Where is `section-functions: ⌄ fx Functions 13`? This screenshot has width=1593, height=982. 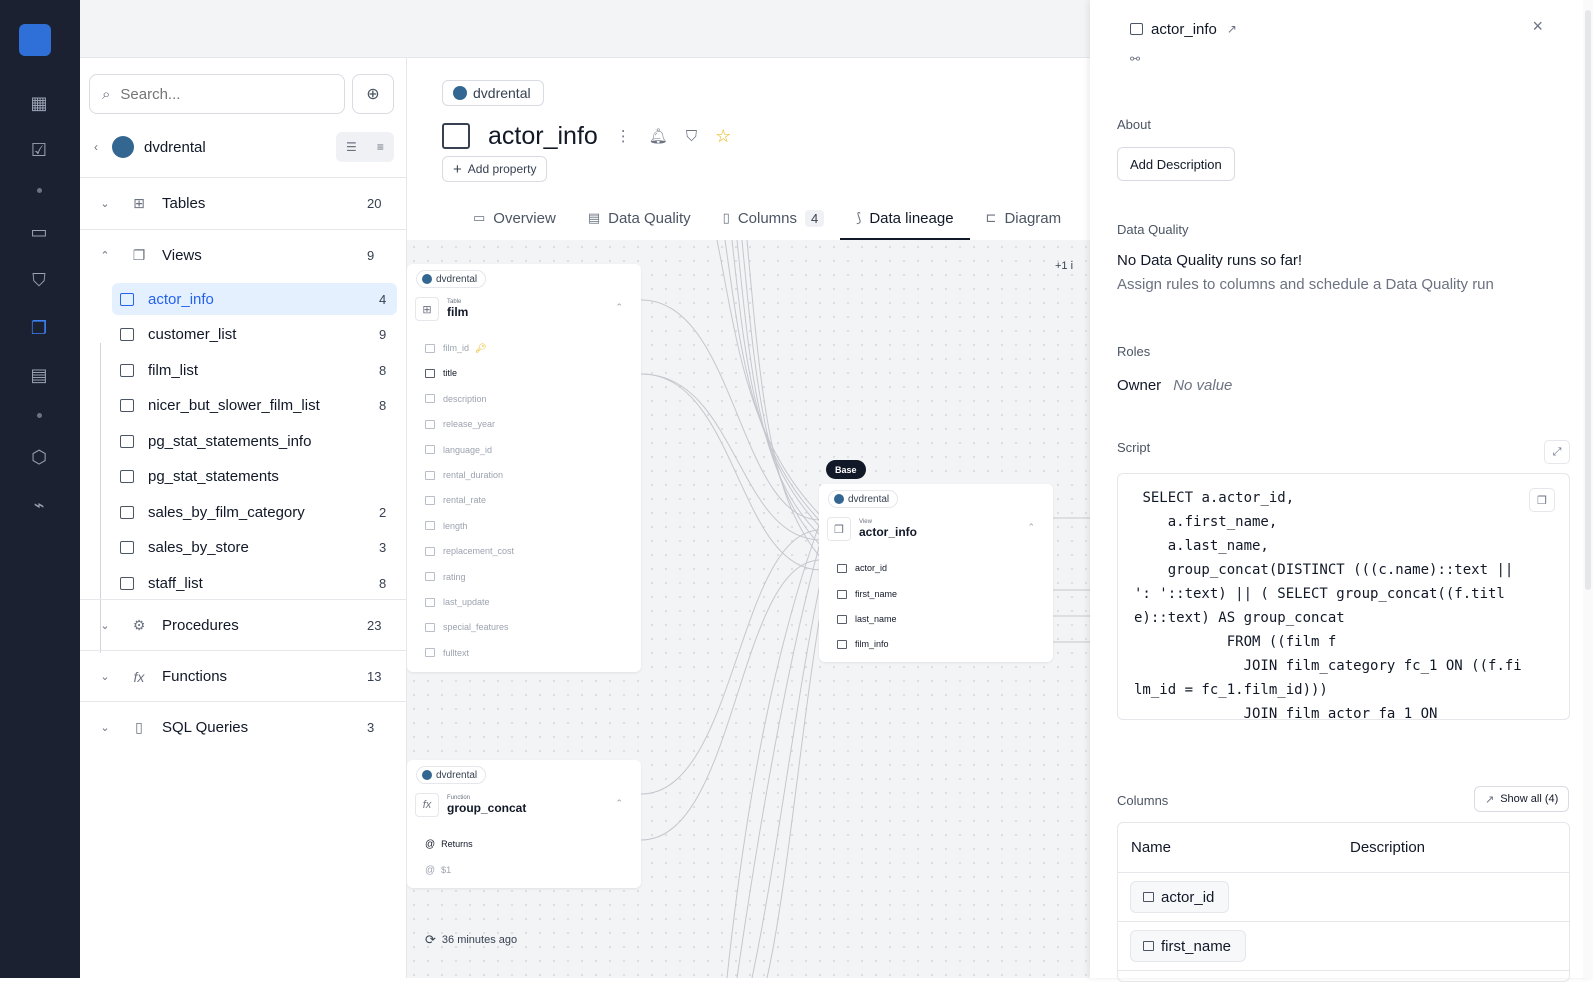
section-functions: ⌄ fx Functions 13 is located at coordinates (243, 676).